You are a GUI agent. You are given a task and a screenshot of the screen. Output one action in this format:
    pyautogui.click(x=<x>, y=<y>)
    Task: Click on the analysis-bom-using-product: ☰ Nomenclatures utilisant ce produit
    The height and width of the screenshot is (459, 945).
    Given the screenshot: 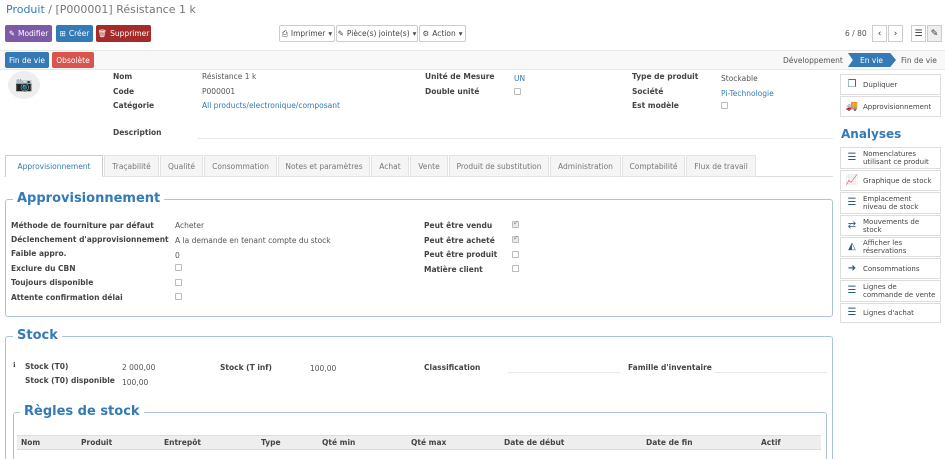 What is the action you would take?
    pyautogui.click(x=890, y=158)
    